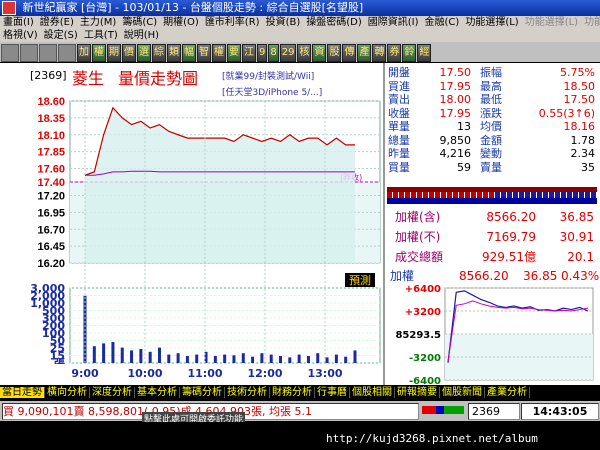 Image resolution: width=600 pixels, height=450 pixels. I want to click on toolbar-button: 價, so click(129, 53).